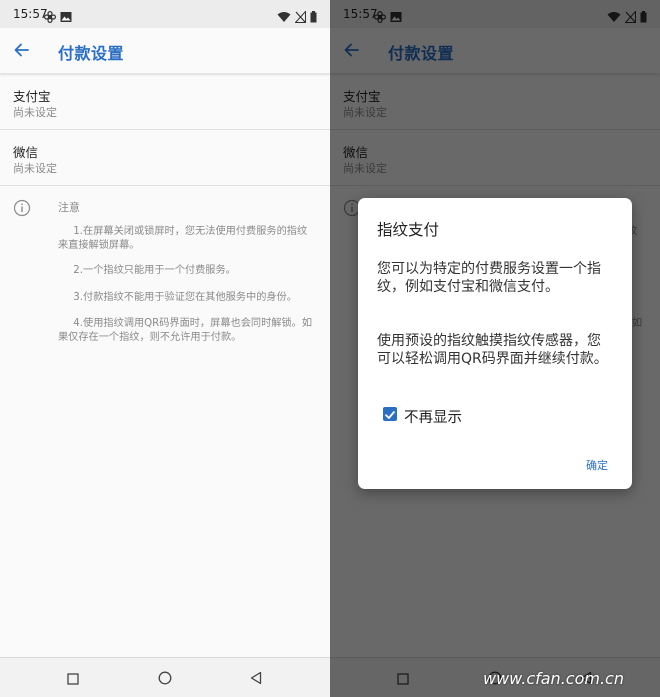 This screenshot has height=697, width=660. Describe the element at coordinates (165, 158) in the screenshot. I see `setting-wechat: 微信 尚未设定` at that location.